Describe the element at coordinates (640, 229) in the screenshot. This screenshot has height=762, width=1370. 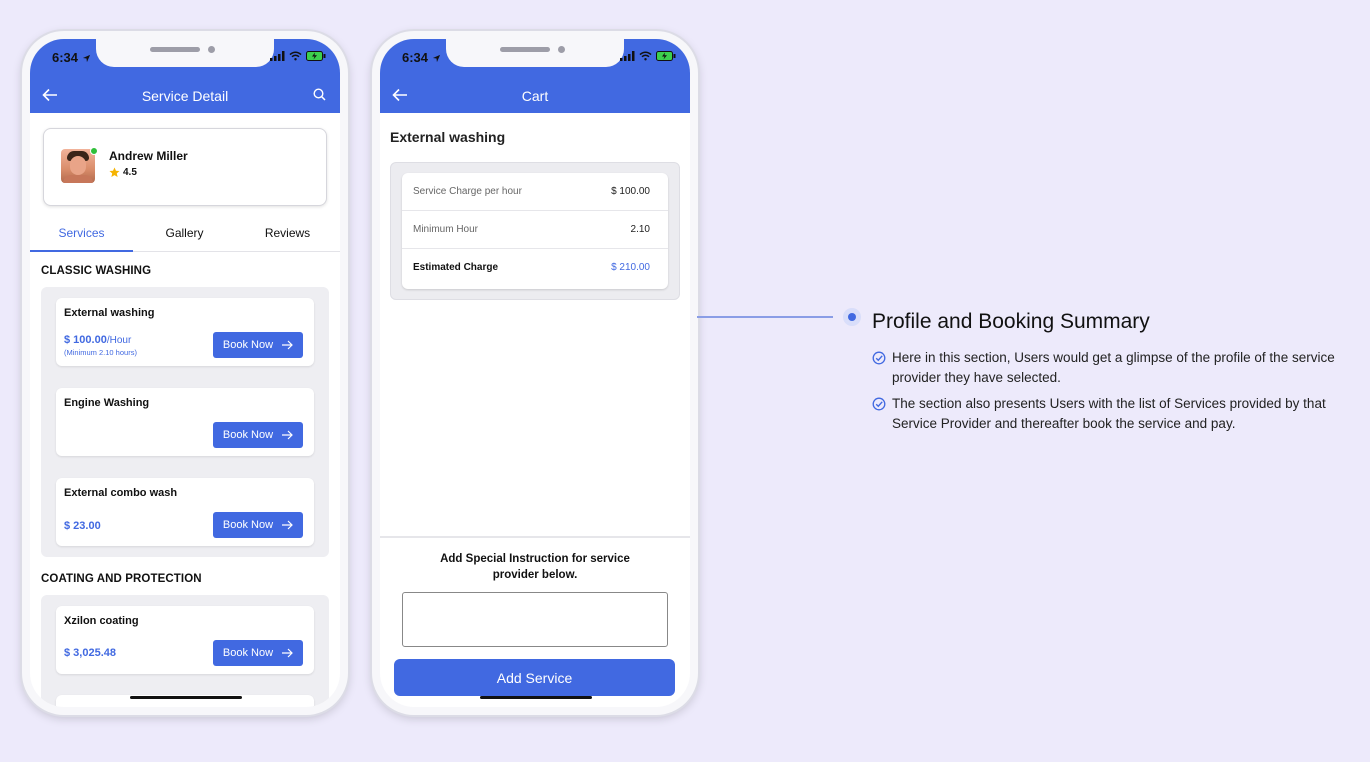
I see `charge-value: 2.10` at that location.